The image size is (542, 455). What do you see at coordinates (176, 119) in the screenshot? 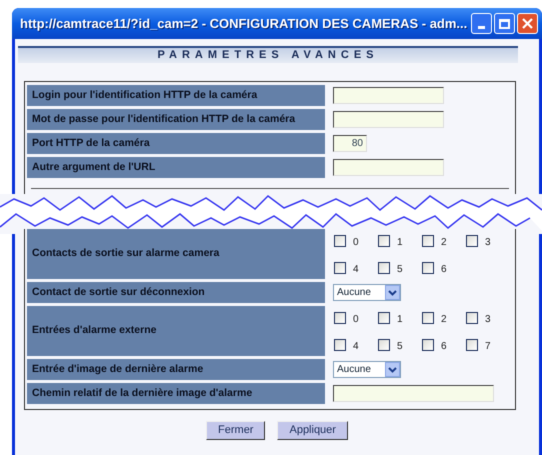
I see `field-label: Mot de passe pour l'identification HTTP de la caméra` at bounding box center [176, 119].